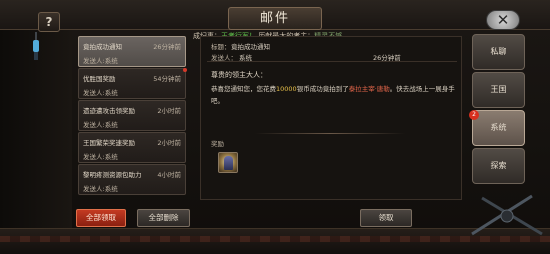 This screenshot has height=254, width=550. What do you see at coordinates (132, 179) in the screenshot?
I see `mail-list-item: 黎明疼测资源包助力 4小时前 发送人:系统` at bounding box center [132, 179].